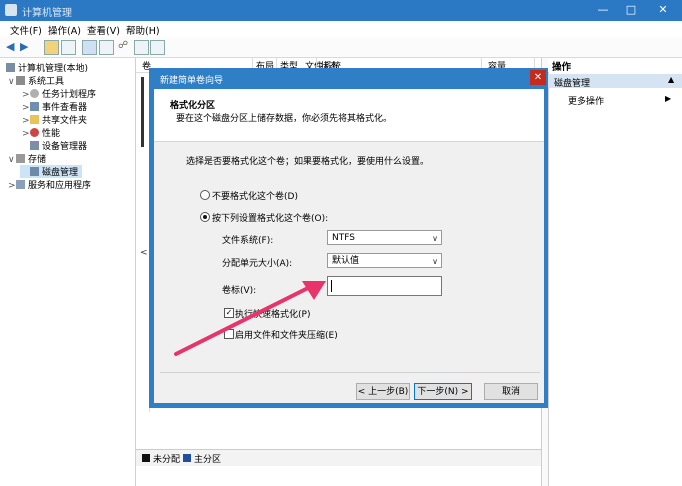 The height and width of the screenshot is (486, 682). What do you see at coordinates (284, 119) in the screenshot?
I see `dialog-header-subtitle: 要在这个磁盘分区上储存数据，你必须先将其格式化。` at bounding box center [284, 119].